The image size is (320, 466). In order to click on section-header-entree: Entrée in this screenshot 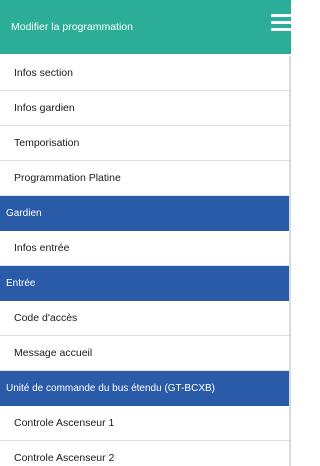, I will do `click(145, 283)`.